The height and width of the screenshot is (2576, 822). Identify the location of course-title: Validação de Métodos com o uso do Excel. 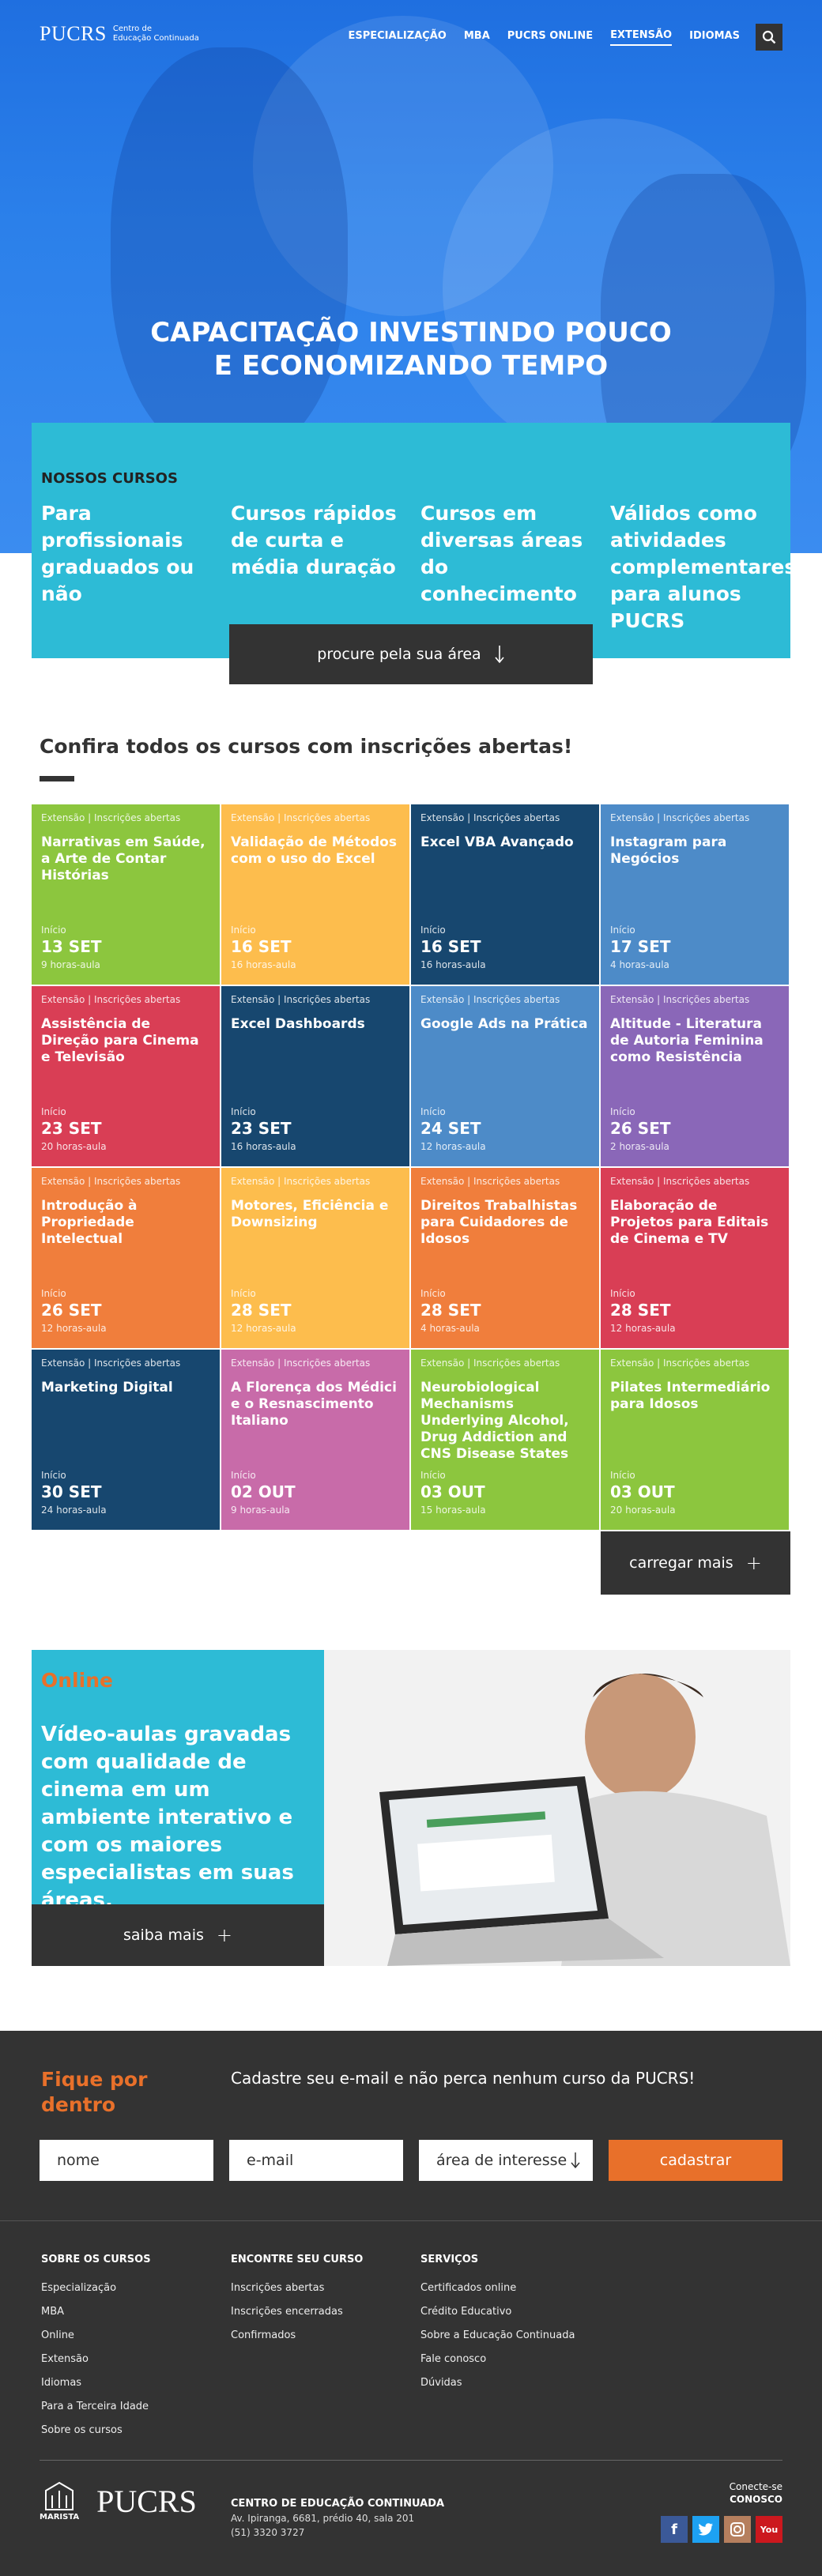
(315, 851).